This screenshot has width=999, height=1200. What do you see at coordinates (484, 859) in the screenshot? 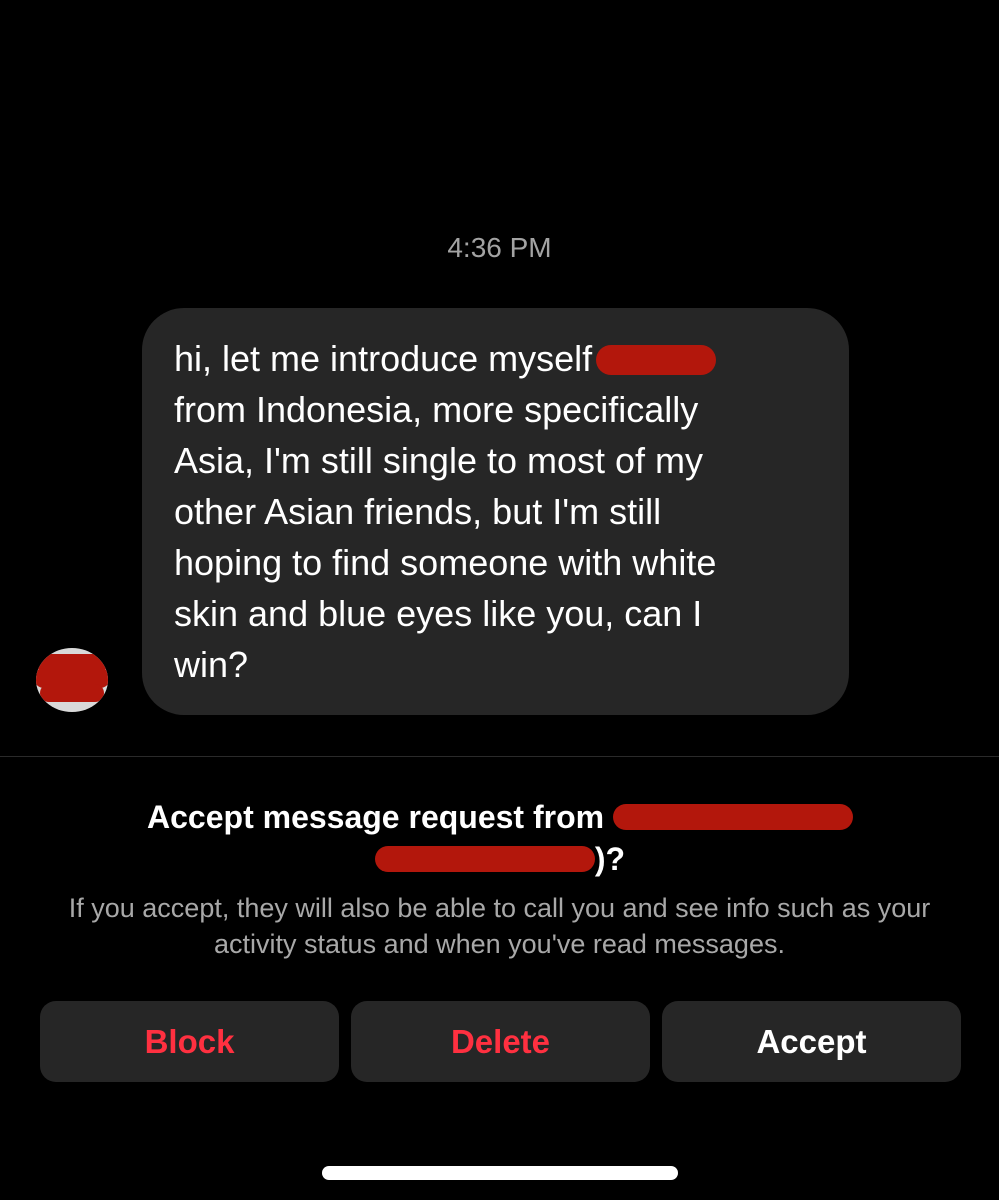
I see `redacted-fullname` at bounding box center [484, 859].